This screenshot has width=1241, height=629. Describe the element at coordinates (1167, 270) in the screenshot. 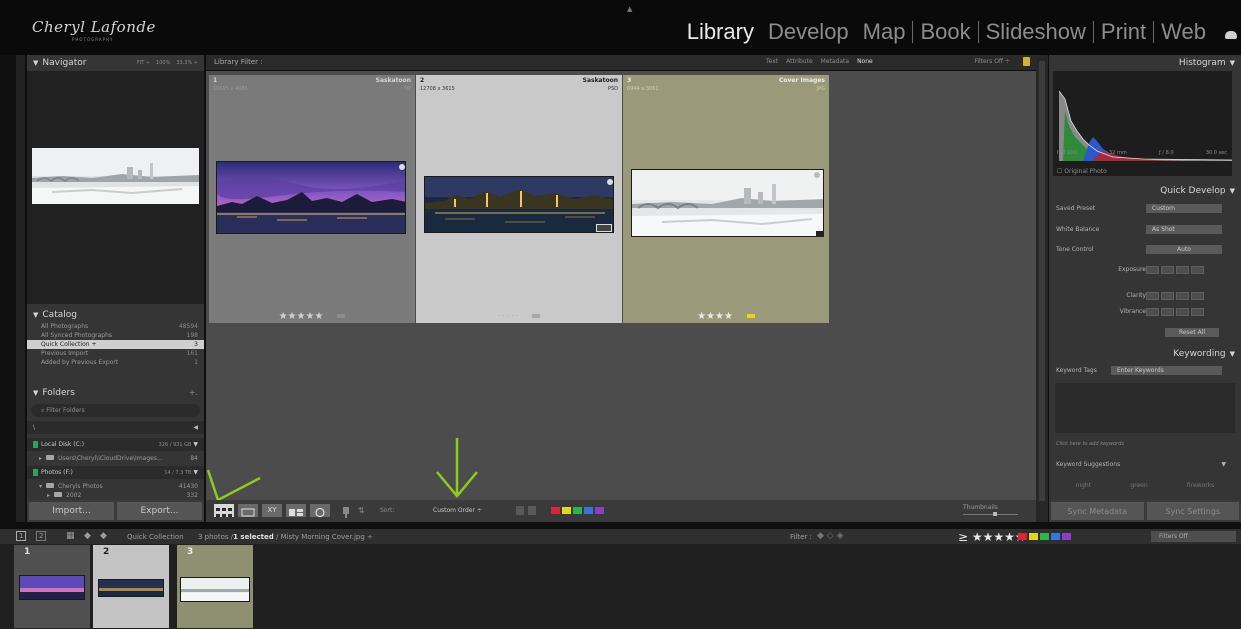

I see `exposure-decrease` at that location.